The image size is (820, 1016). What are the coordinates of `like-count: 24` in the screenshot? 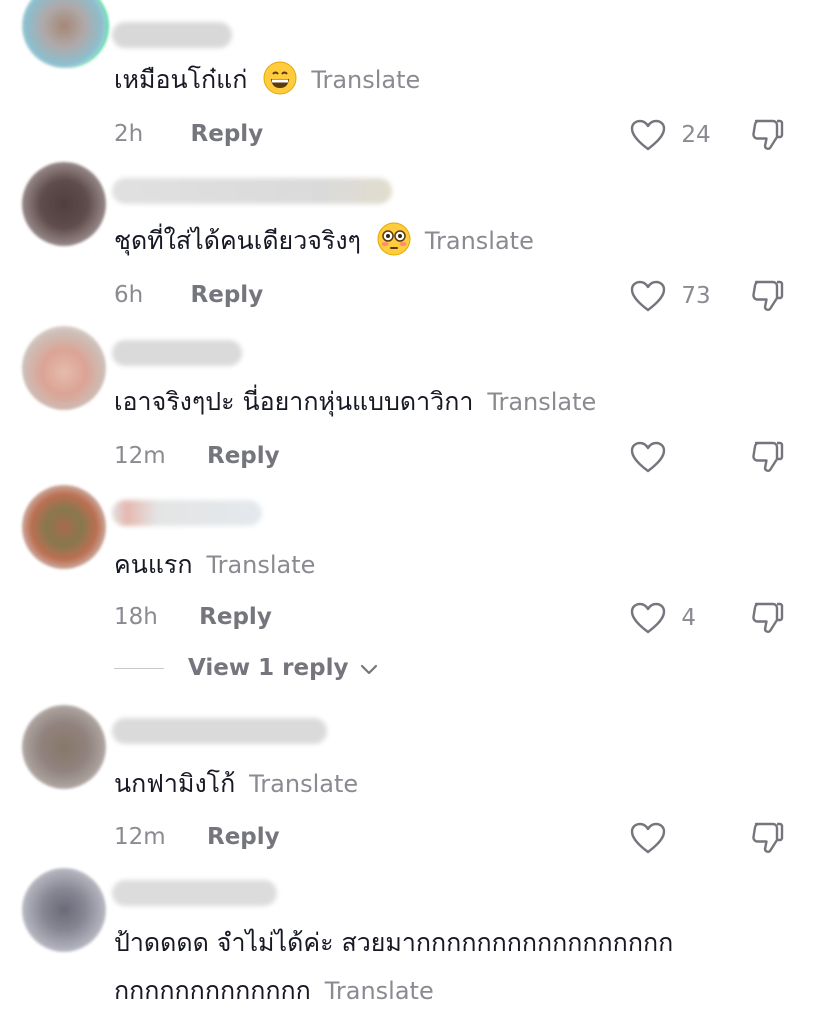 It's located at (696, 134).